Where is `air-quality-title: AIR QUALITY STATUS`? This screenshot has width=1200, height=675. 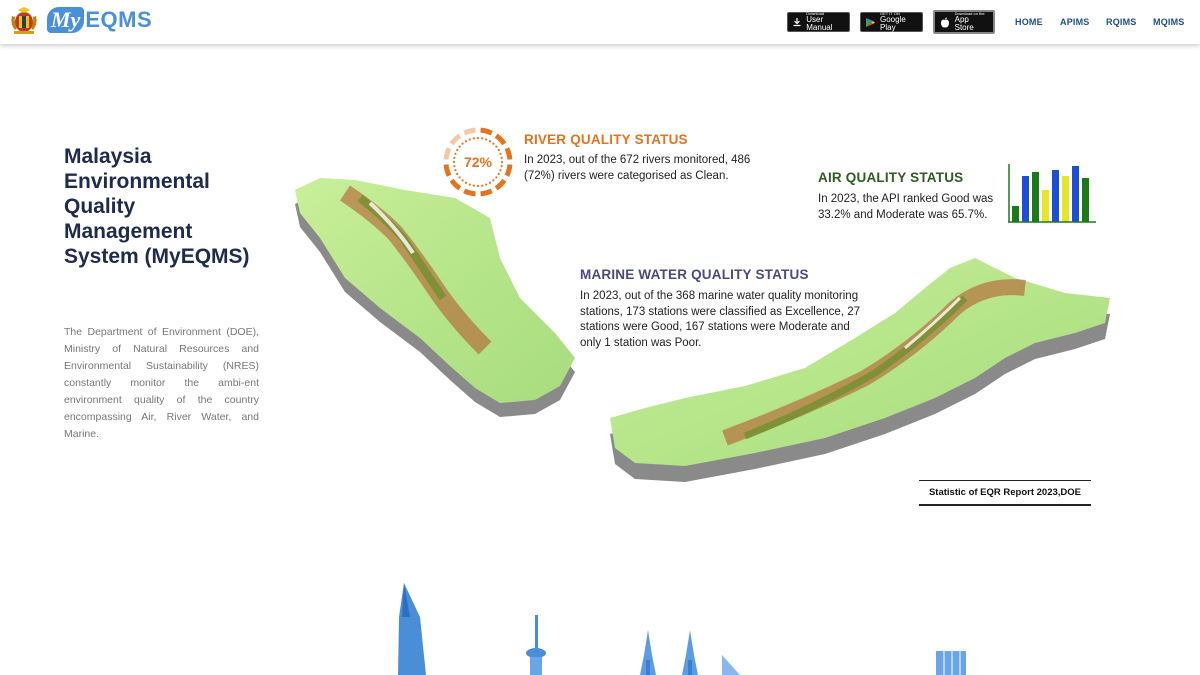
air-quality-title: AIR QUALITY STATUS is located at coordinates (891, 177).